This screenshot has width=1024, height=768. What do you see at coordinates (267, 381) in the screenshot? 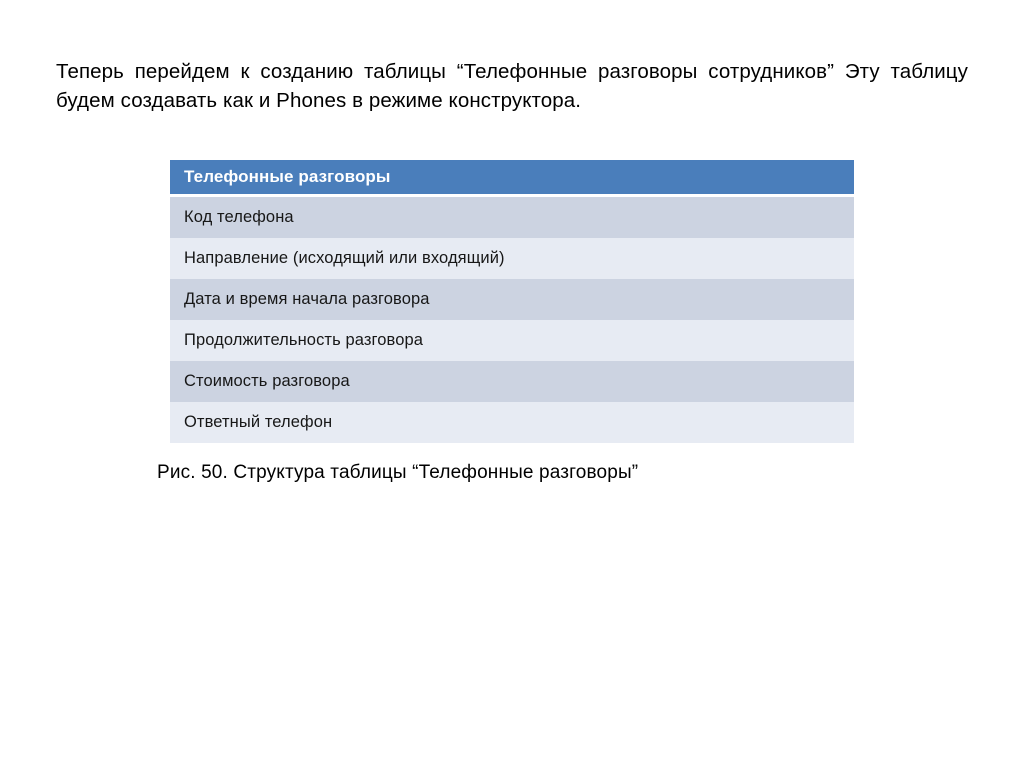
I see `table-row-label: Стоимость разговора` at bounding box center [267, 381].